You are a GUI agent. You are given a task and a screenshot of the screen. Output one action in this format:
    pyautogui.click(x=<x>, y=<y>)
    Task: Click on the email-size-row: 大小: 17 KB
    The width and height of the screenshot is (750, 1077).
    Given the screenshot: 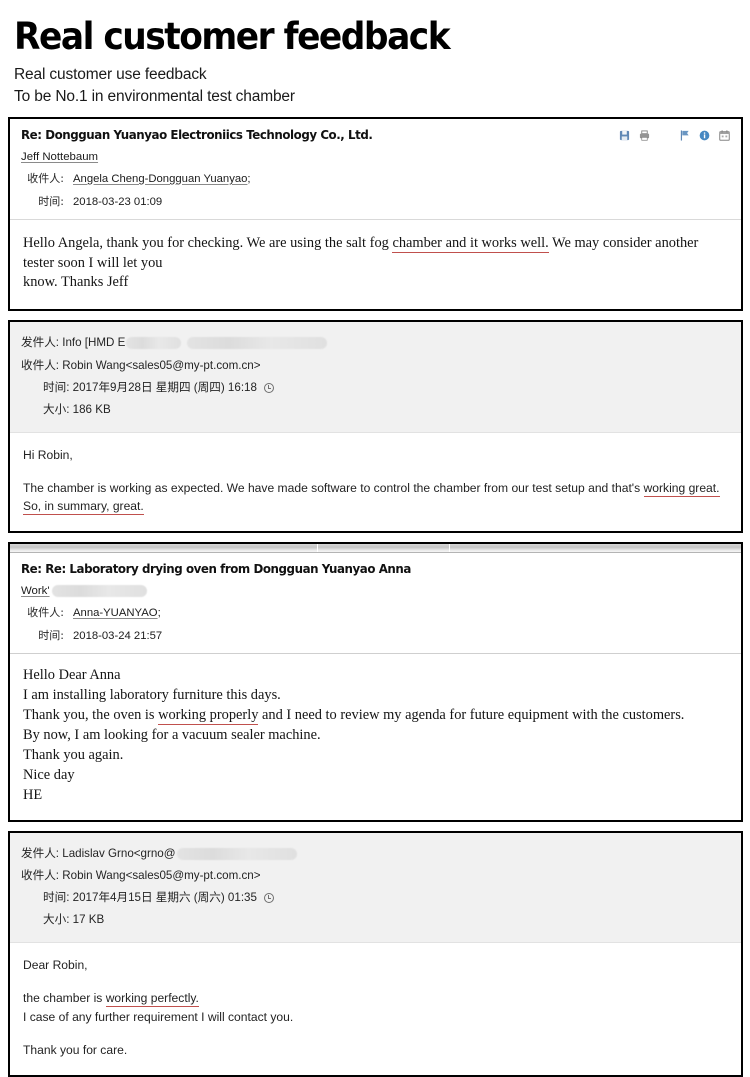 What is the action you would take?
    pyautogui.click(x=375, y=920)
    